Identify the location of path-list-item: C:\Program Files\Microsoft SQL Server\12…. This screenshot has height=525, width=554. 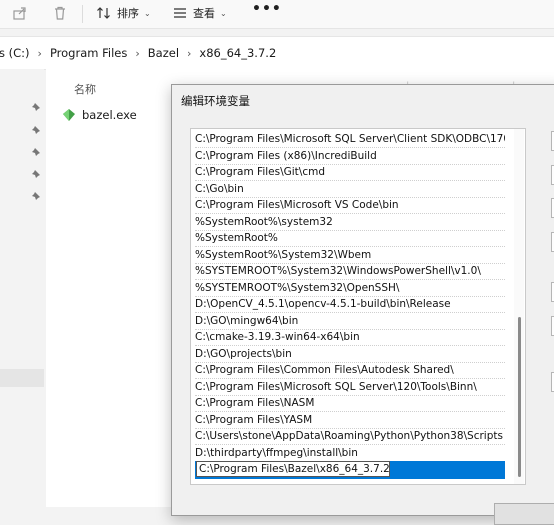
(350, 387).